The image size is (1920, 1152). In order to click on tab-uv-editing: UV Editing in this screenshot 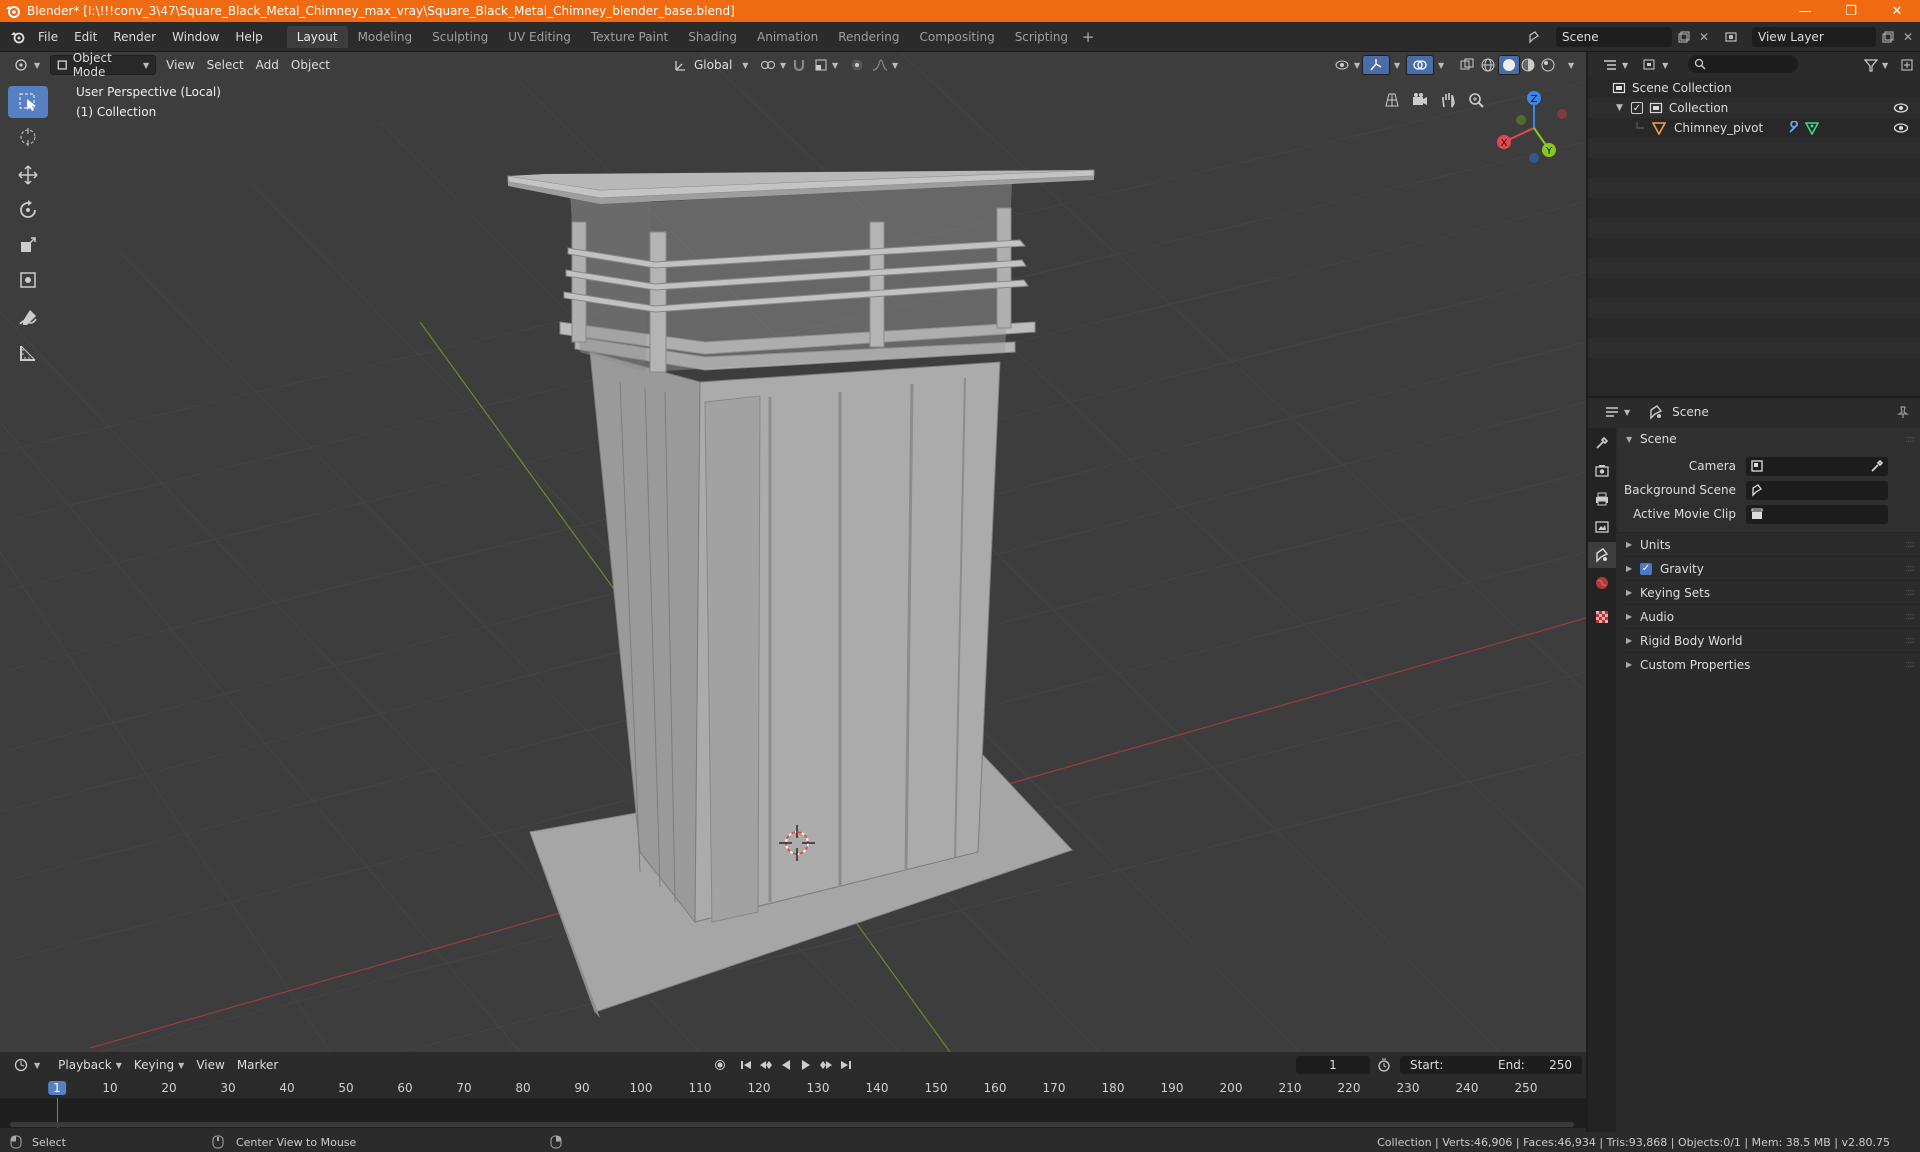, I will do `click(539, 37)`.